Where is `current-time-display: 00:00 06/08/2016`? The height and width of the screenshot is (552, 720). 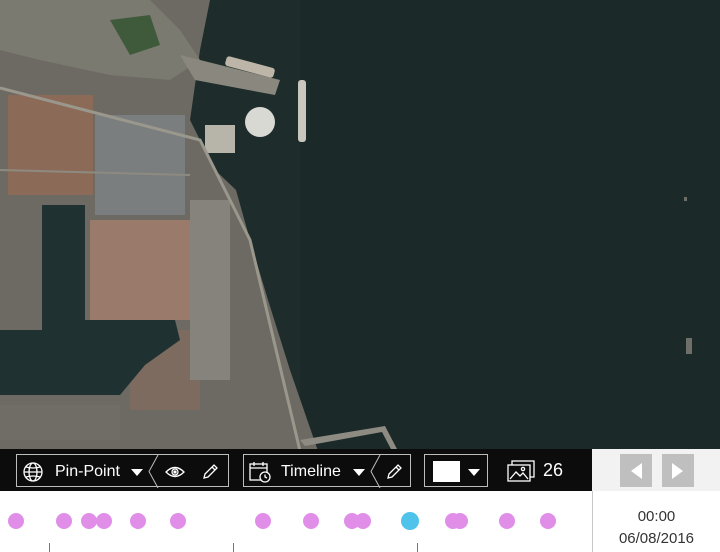
current-time-display: 00:00 06/08/2016 is located at coordinates (656, 521).